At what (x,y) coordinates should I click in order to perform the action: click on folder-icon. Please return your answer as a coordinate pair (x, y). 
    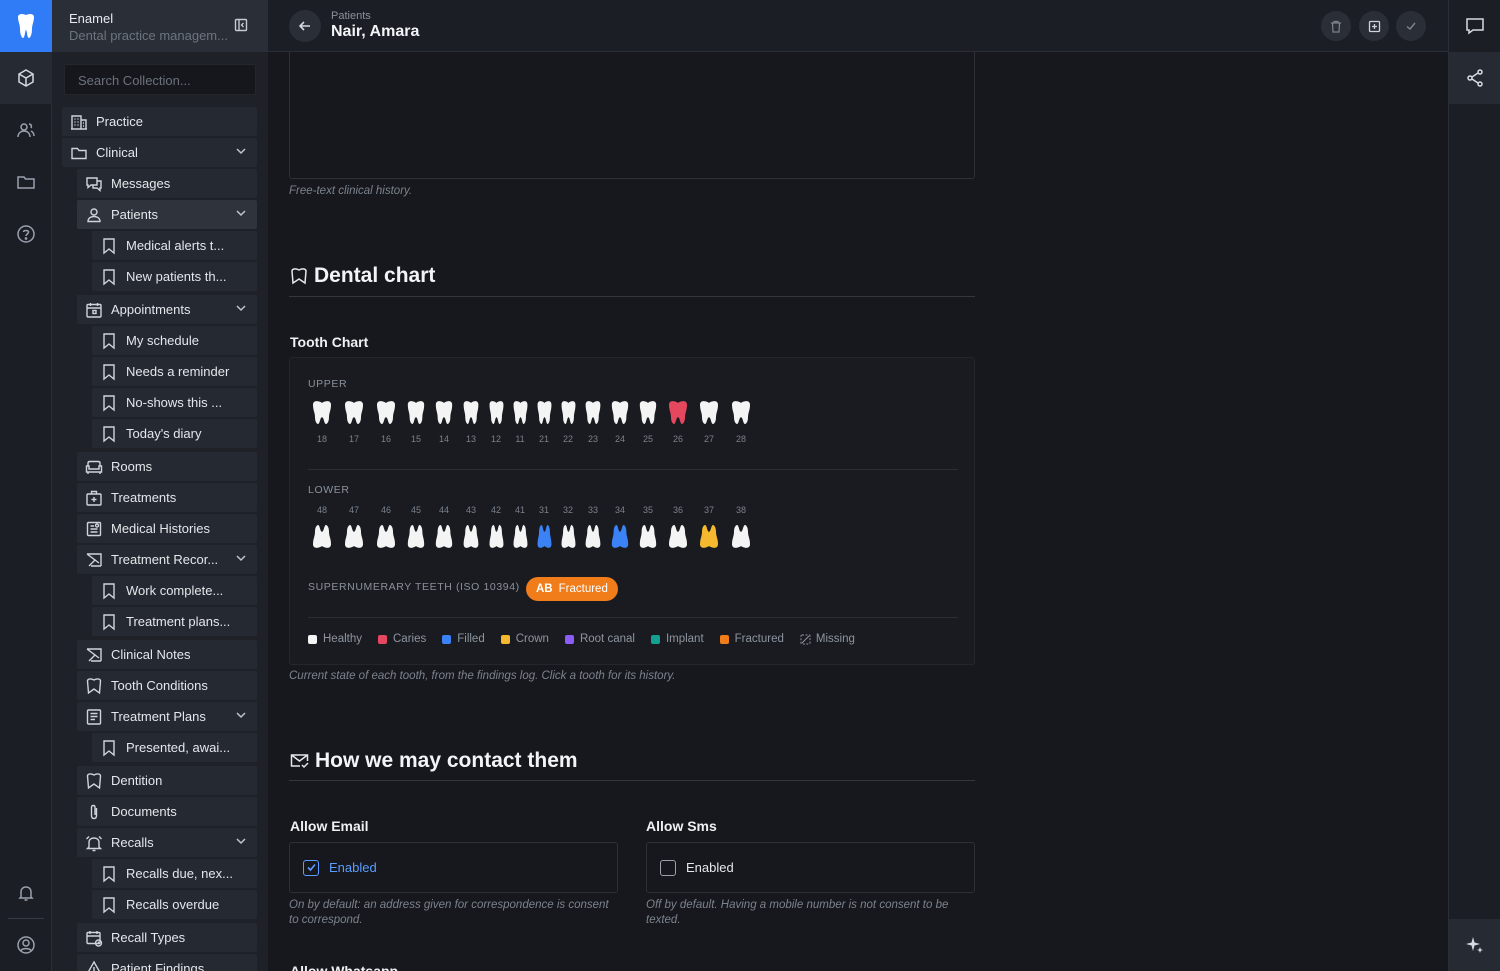
    Looking at the image, I should click on (26, 182).